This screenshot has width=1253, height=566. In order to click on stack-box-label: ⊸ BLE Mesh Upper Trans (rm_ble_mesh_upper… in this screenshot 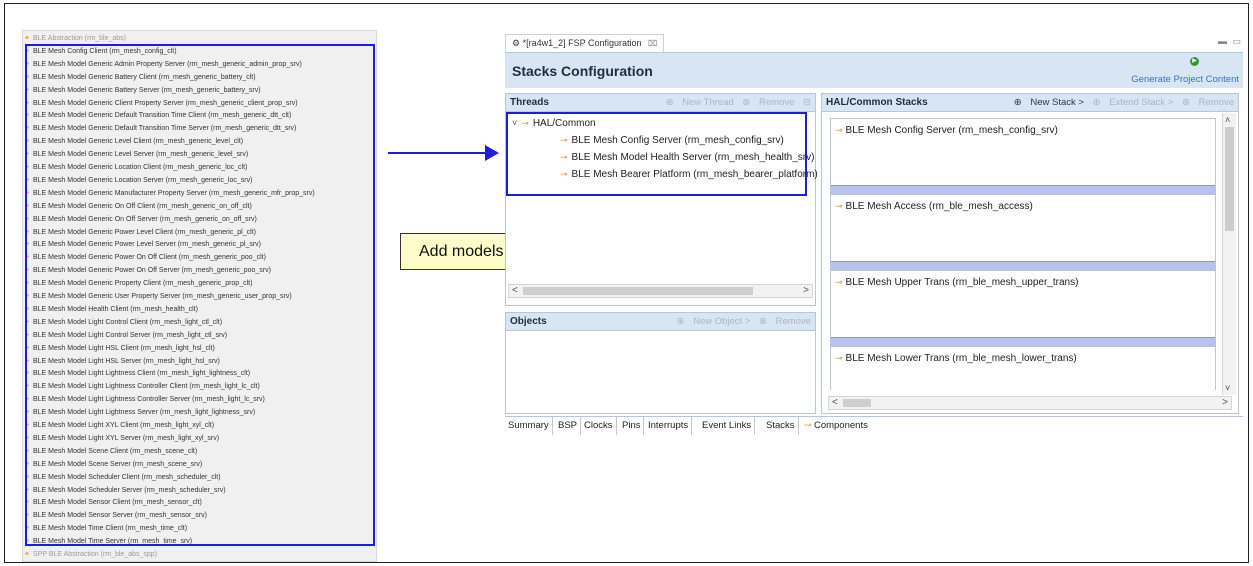, I will do `click(957, 282)`.